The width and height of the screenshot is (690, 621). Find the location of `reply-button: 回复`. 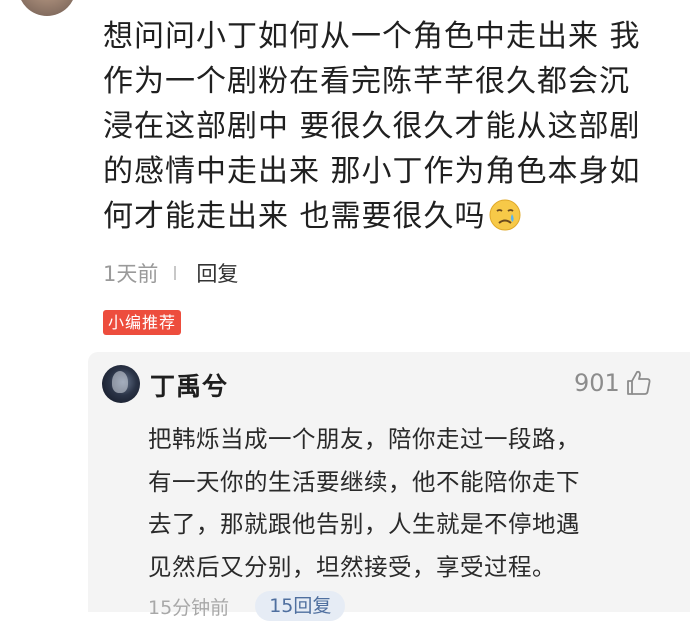

reply-button: 回复 is located at coordinates (217, 273).